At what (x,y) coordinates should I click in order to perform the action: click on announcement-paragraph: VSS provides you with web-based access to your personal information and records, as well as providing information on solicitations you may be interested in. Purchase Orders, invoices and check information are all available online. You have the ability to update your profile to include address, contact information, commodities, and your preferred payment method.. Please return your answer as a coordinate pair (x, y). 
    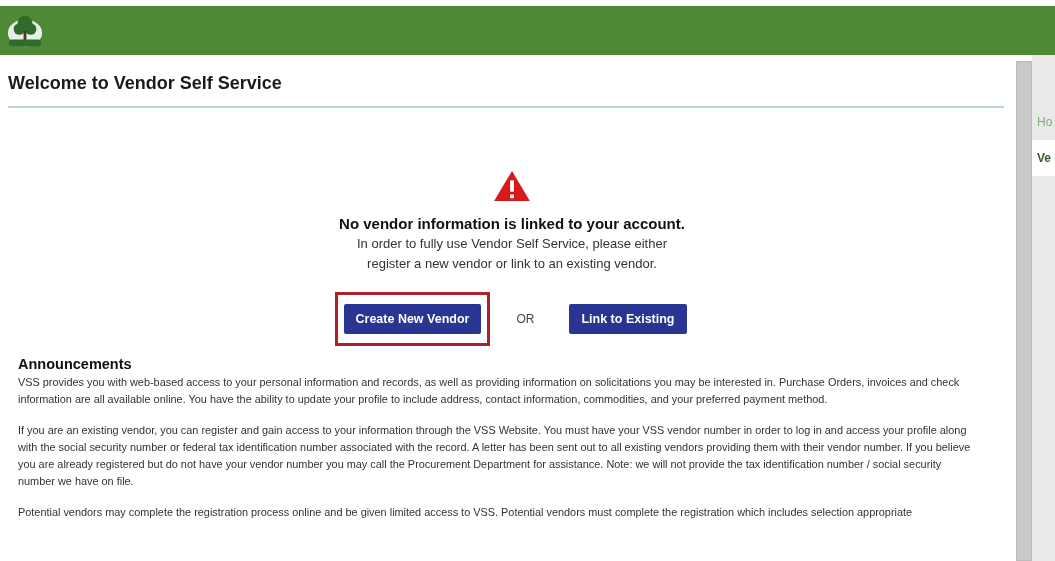
    Looking at the image, I should click on (489, 391).